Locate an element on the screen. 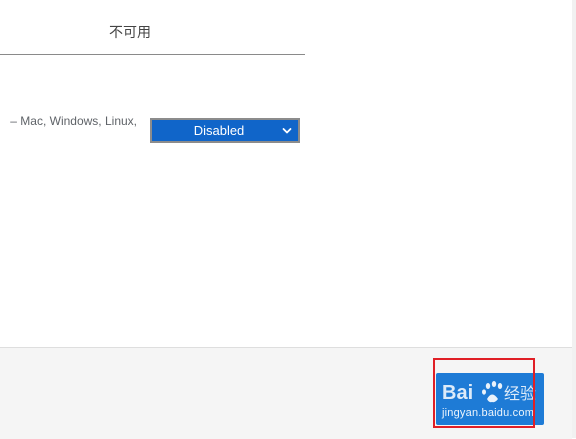 The width and height of the screenshot is (576, 439). unavailable-tab-header: 不可用 is located at coordinates (152, 36).